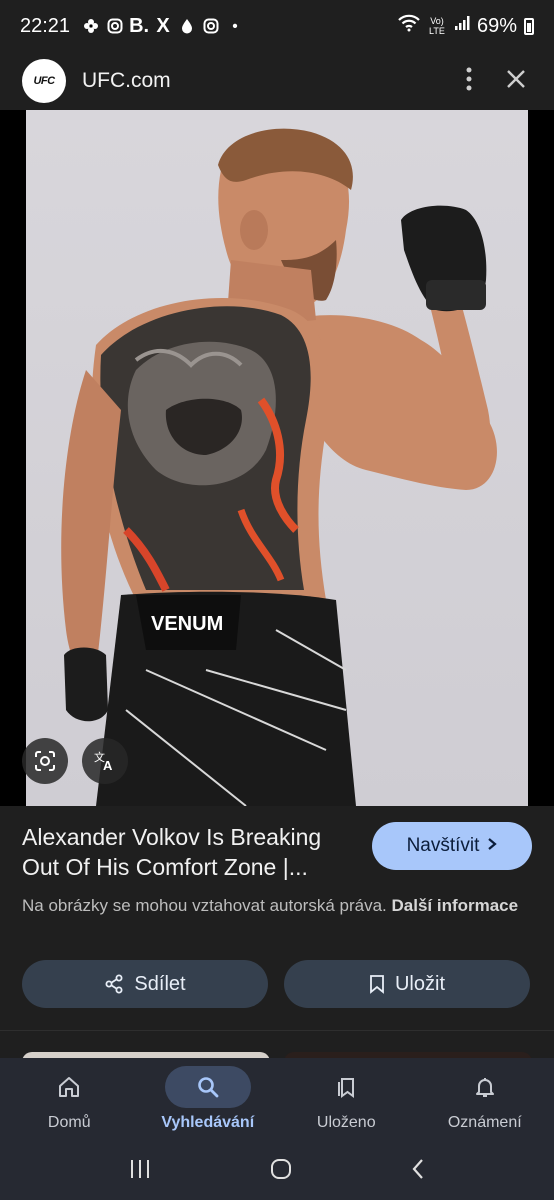 The image size is (554, 1200). Describe the element at coordinates (417, 1168) in the screenshot. I see `back-icon` at that location.